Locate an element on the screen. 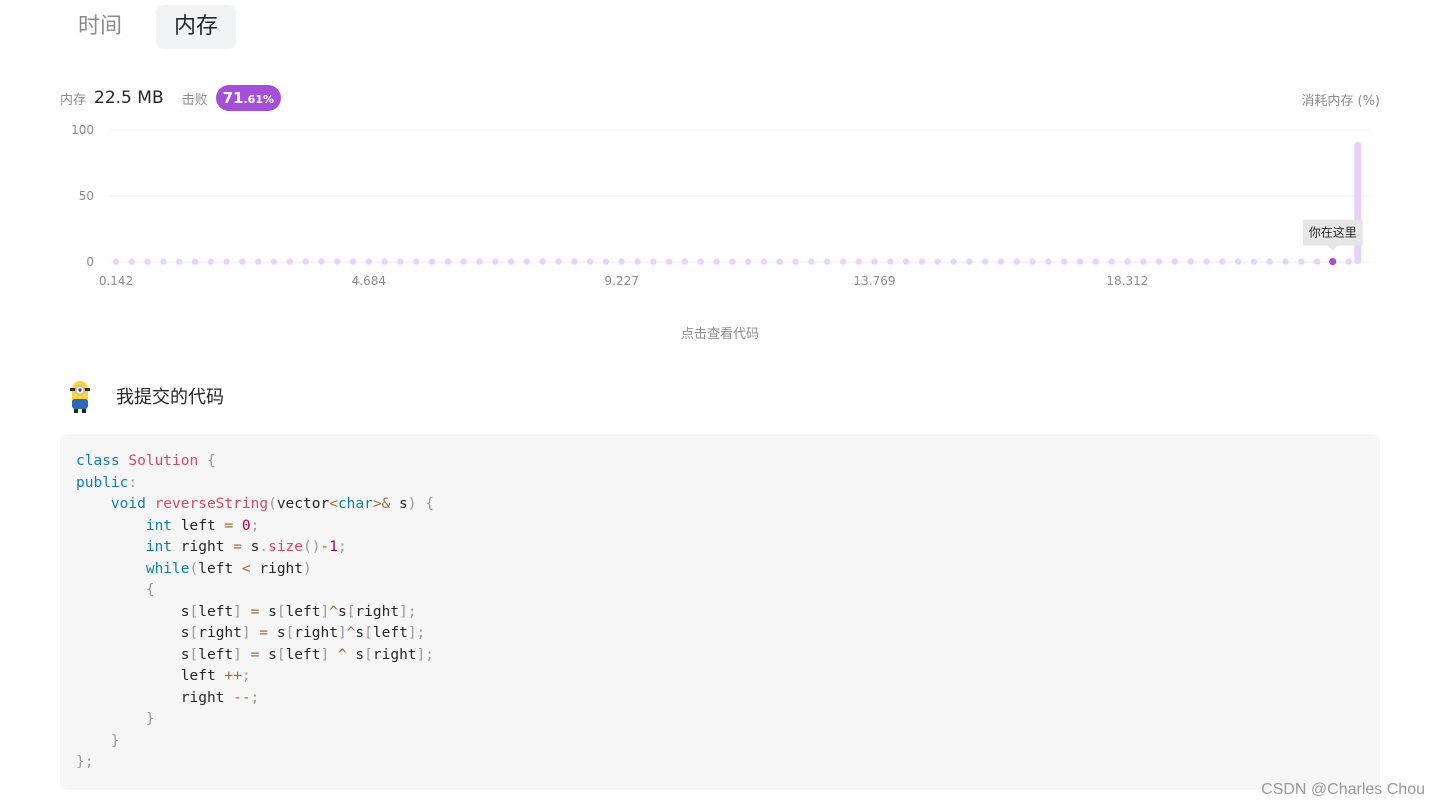  y-tick-label: 0 is located at coordinates (90, 262).